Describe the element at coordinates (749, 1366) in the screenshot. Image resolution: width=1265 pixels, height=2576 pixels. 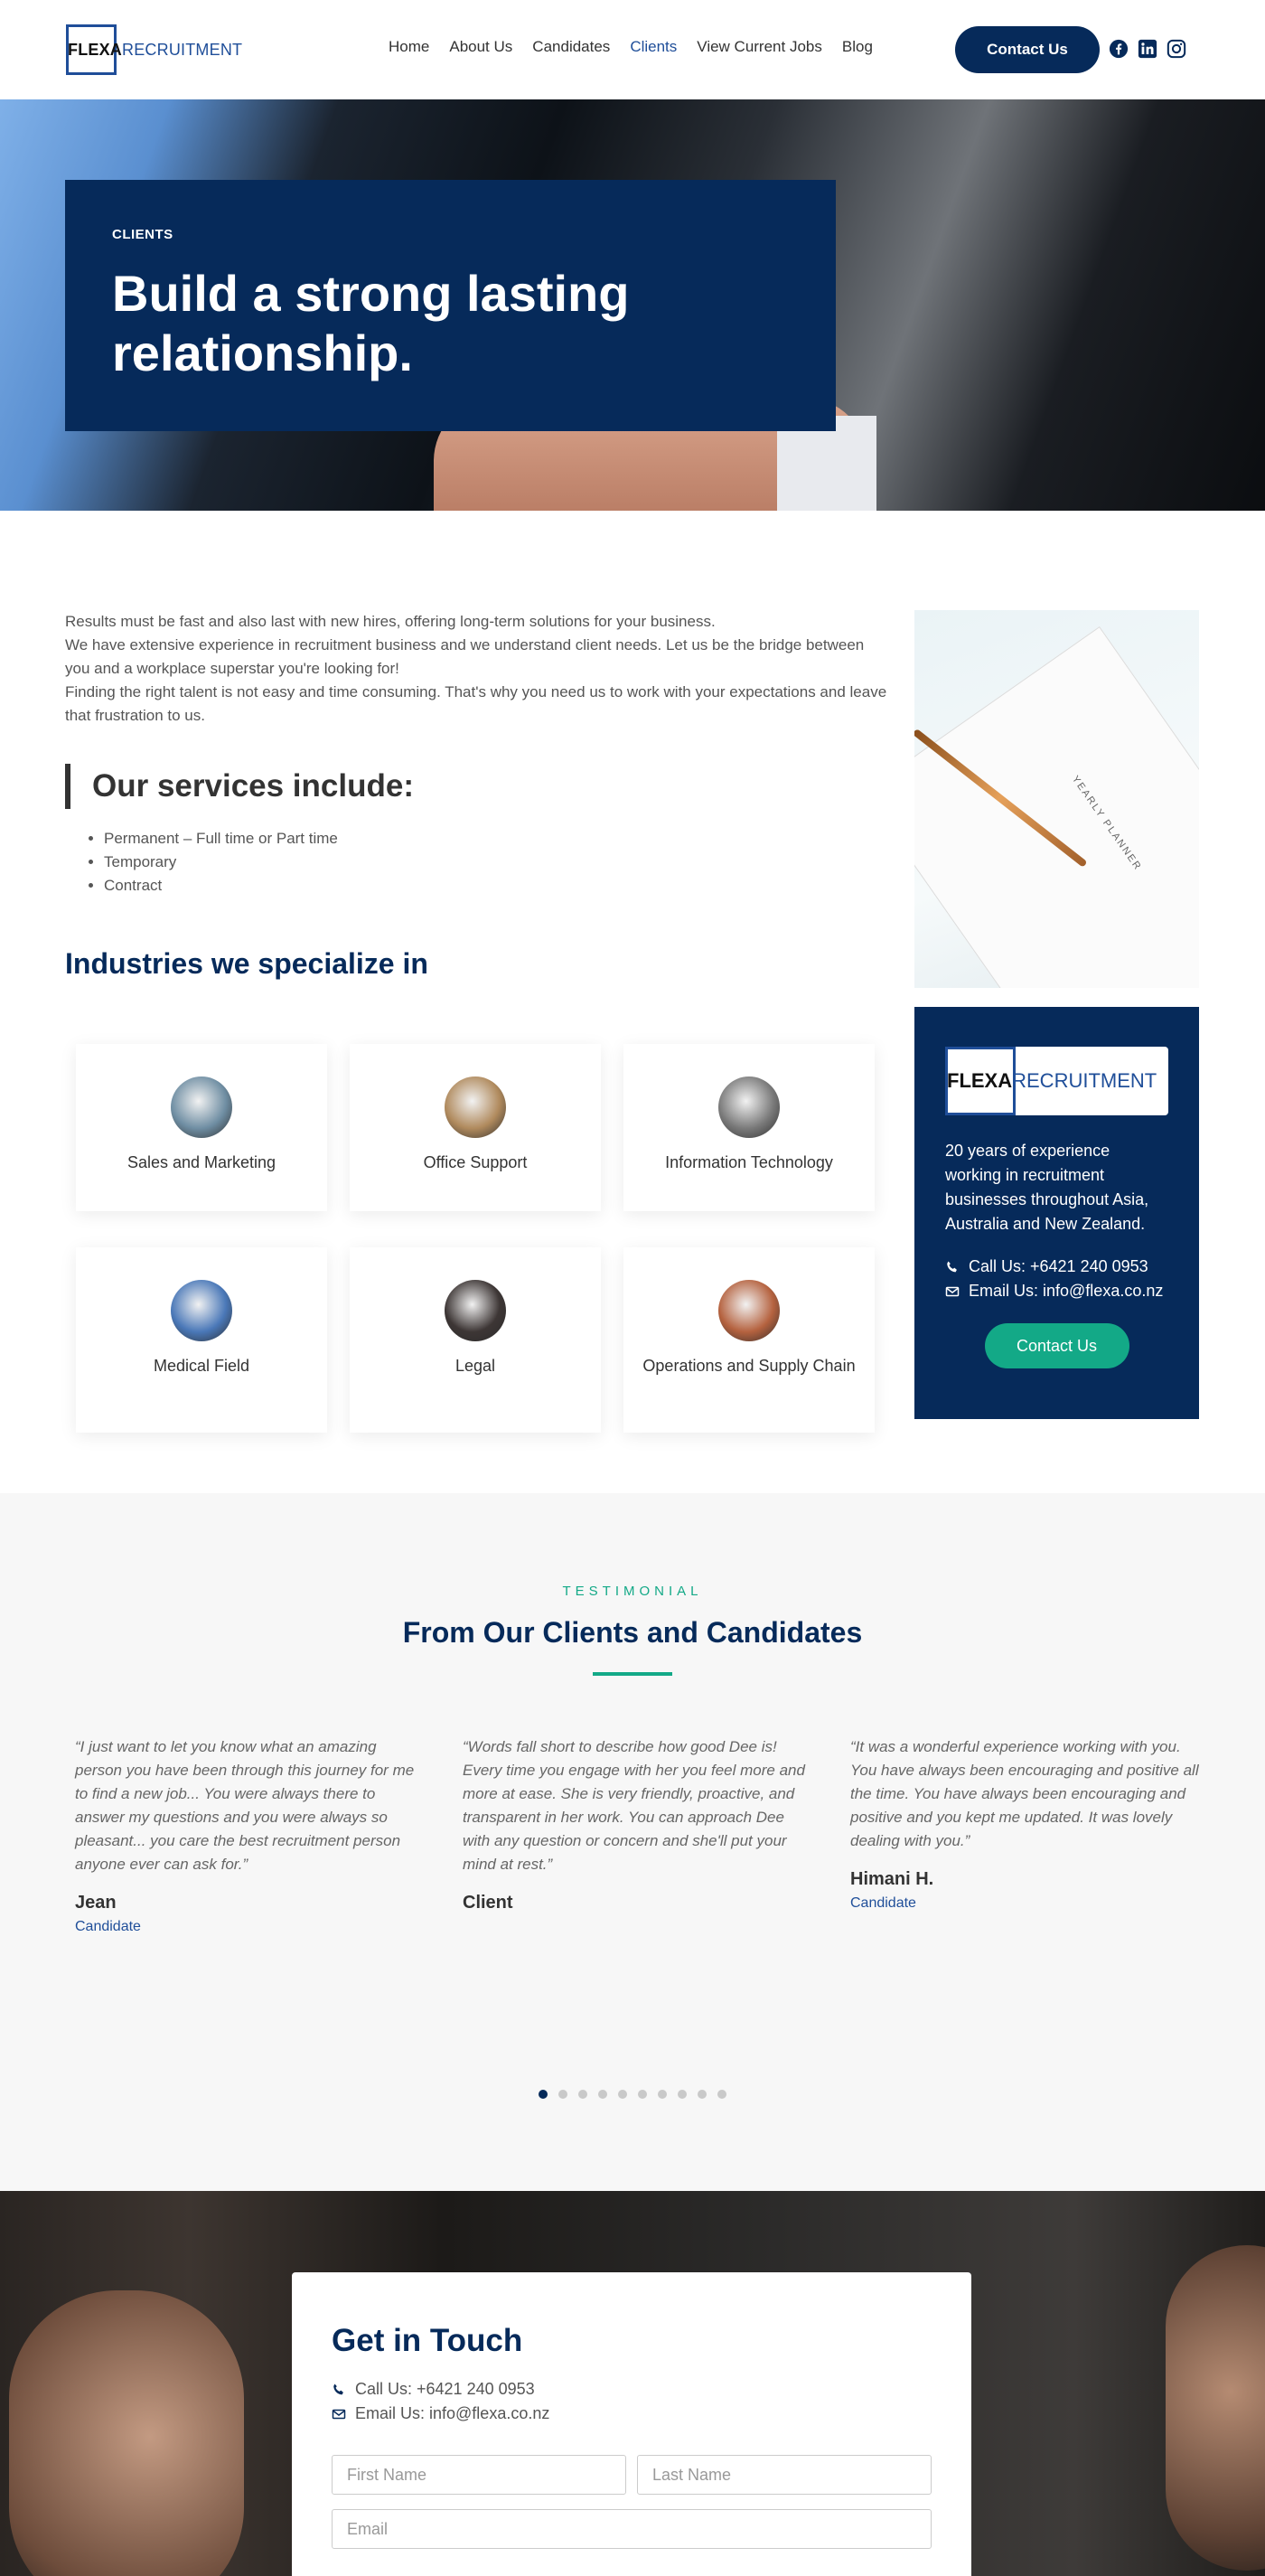
I see `industry-label: Operations and Supply Chain` at that location.